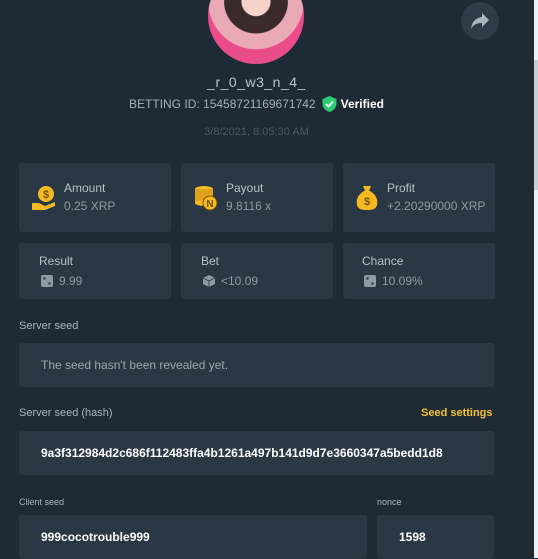 This screenshot has height=559, width=538. Describe the element at coordinates (42, 502) in the screenshot. I see `client-seed-label: Client seed` at that location.